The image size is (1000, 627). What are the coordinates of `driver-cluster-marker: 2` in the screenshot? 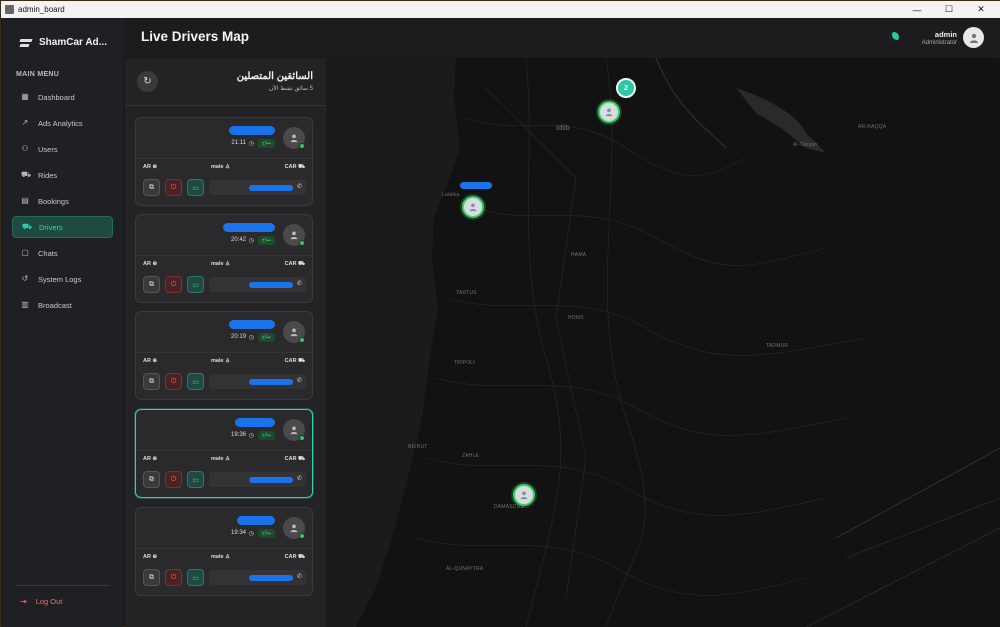 It's located at (626, 88).